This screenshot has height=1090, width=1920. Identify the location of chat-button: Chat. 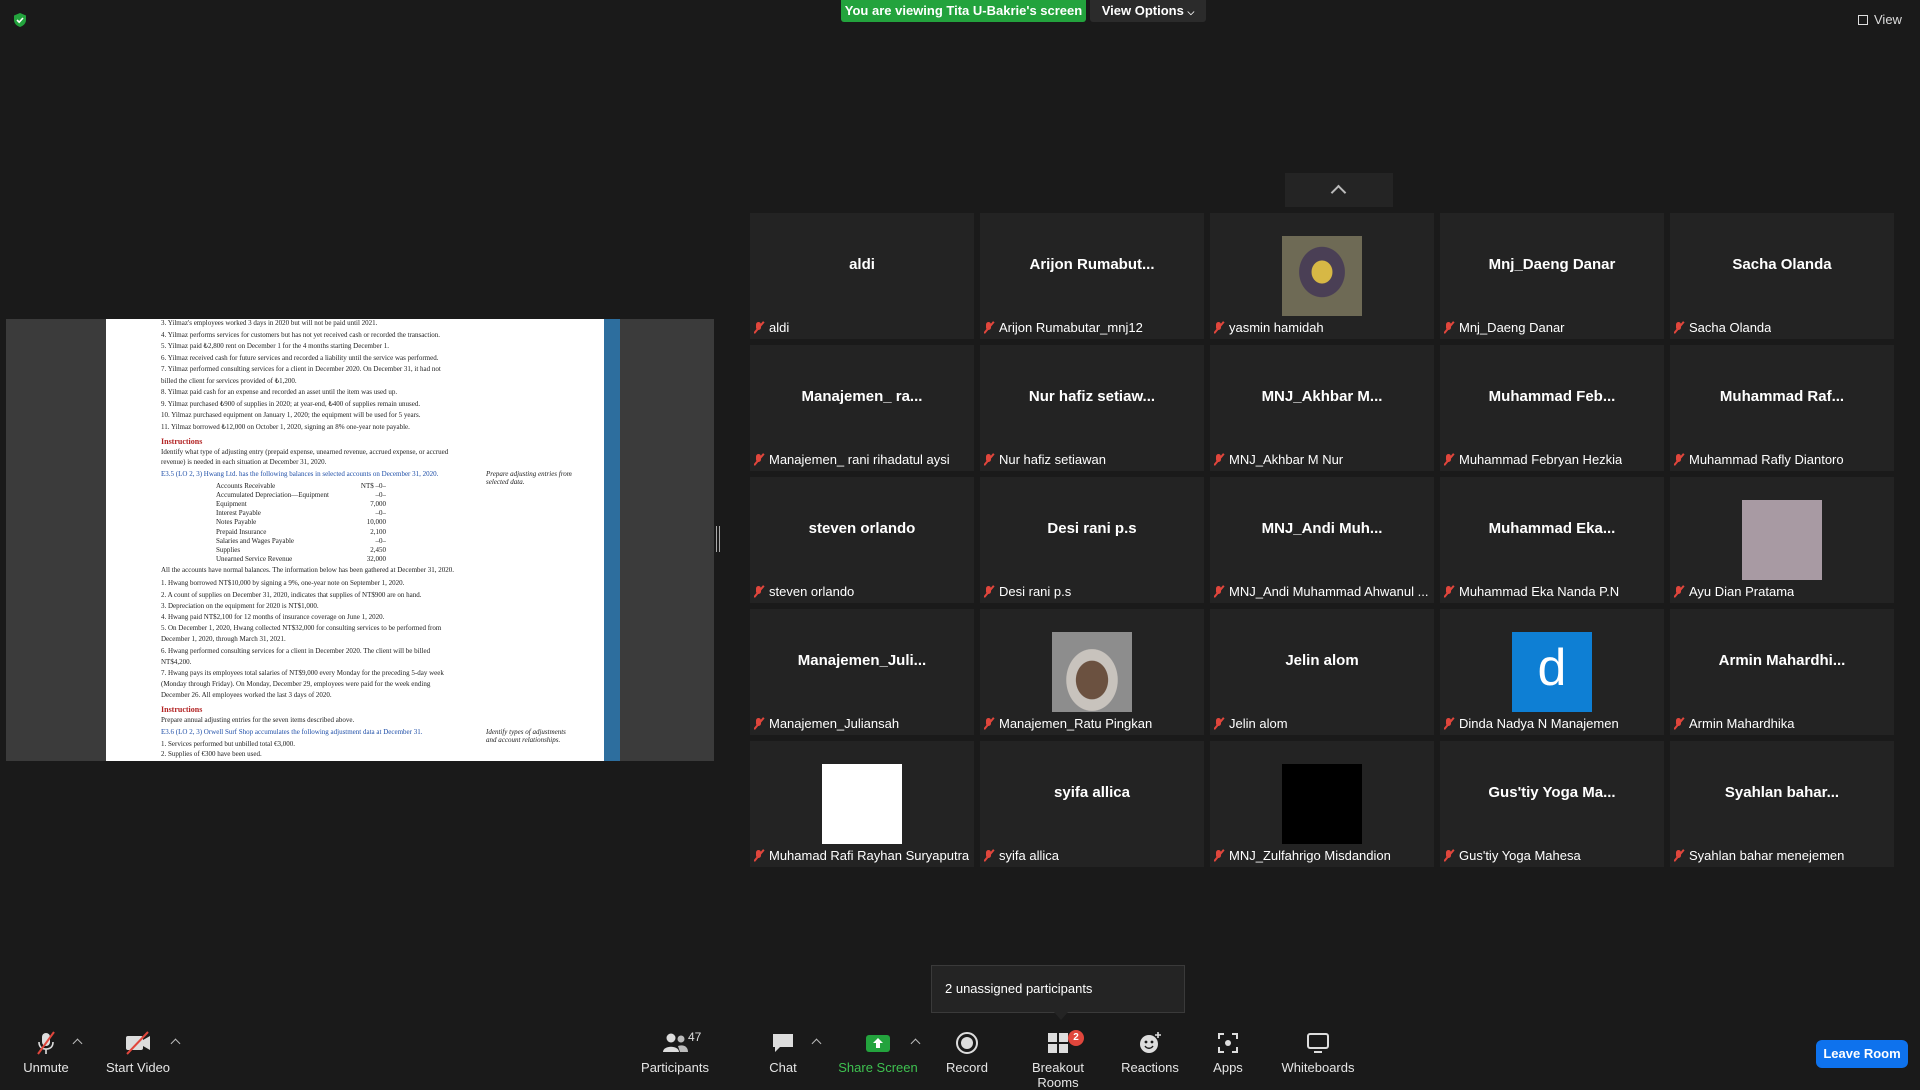
(783, 1052).